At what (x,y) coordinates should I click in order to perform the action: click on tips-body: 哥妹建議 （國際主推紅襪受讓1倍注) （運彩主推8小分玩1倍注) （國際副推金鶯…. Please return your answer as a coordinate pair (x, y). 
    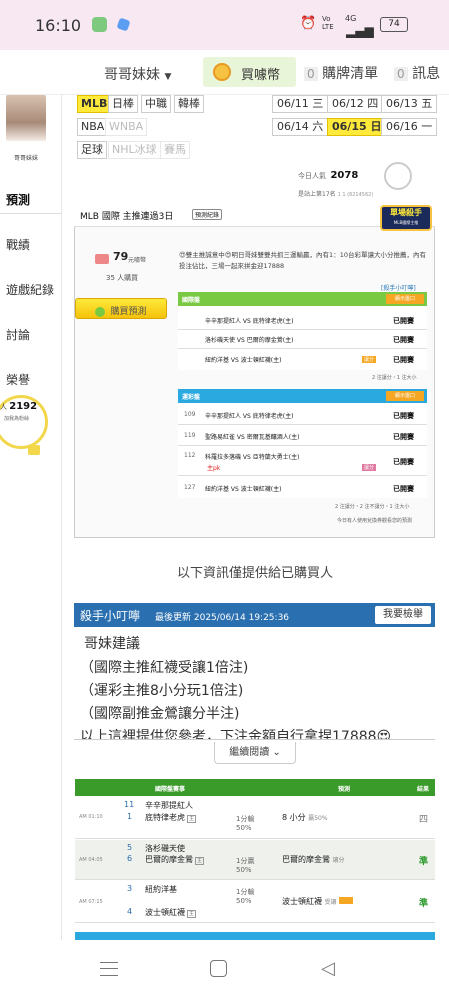
    Looking at the image, I should click on (254, 683).